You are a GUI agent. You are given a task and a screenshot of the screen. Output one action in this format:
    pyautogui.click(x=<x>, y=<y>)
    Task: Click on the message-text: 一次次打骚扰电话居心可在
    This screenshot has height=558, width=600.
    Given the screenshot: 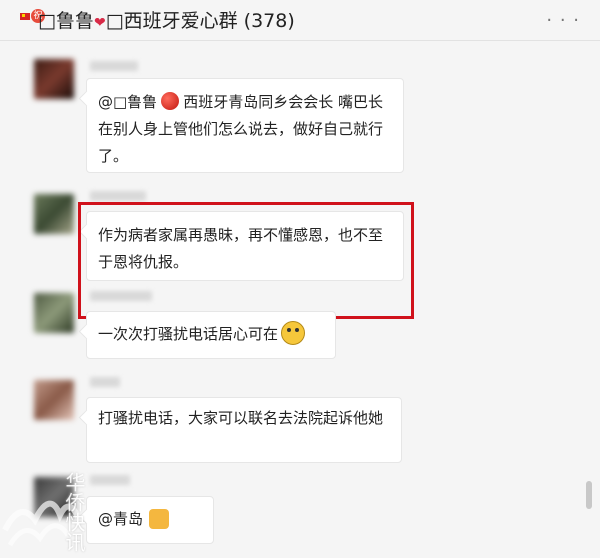 What is the action you would take?
    pyautogui.click(x=188, y=334)
    